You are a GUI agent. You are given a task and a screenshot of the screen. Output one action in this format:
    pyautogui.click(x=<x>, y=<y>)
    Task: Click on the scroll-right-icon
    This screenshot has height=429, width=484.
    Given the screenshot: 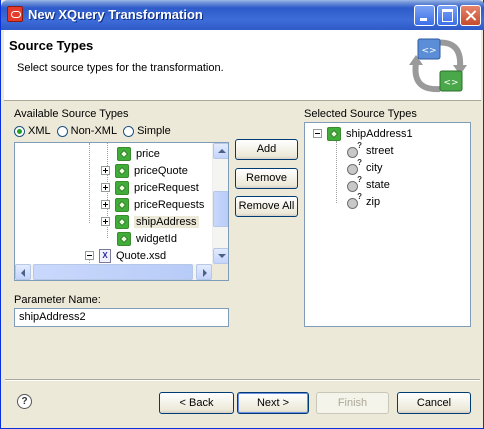 What is the action you would take?
    pyautogui.click(x=204, y=272)
    